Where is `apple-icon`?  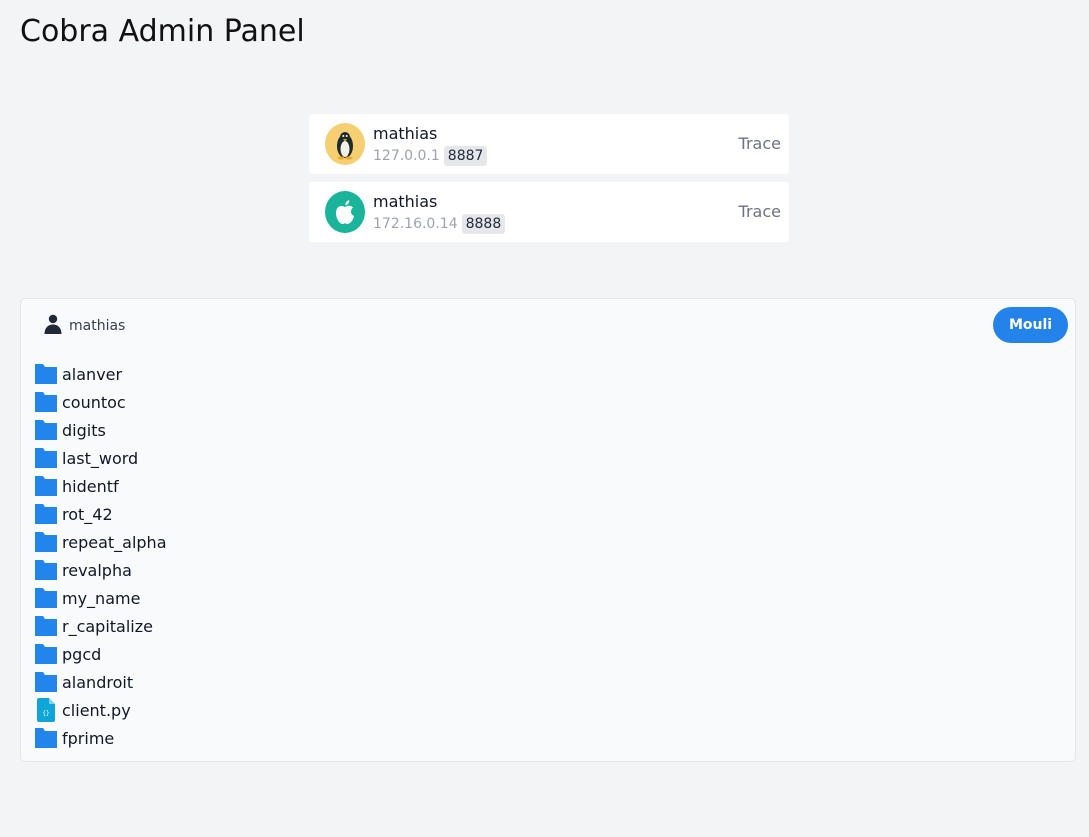
apple-icon is located at coordinates (345, 212).